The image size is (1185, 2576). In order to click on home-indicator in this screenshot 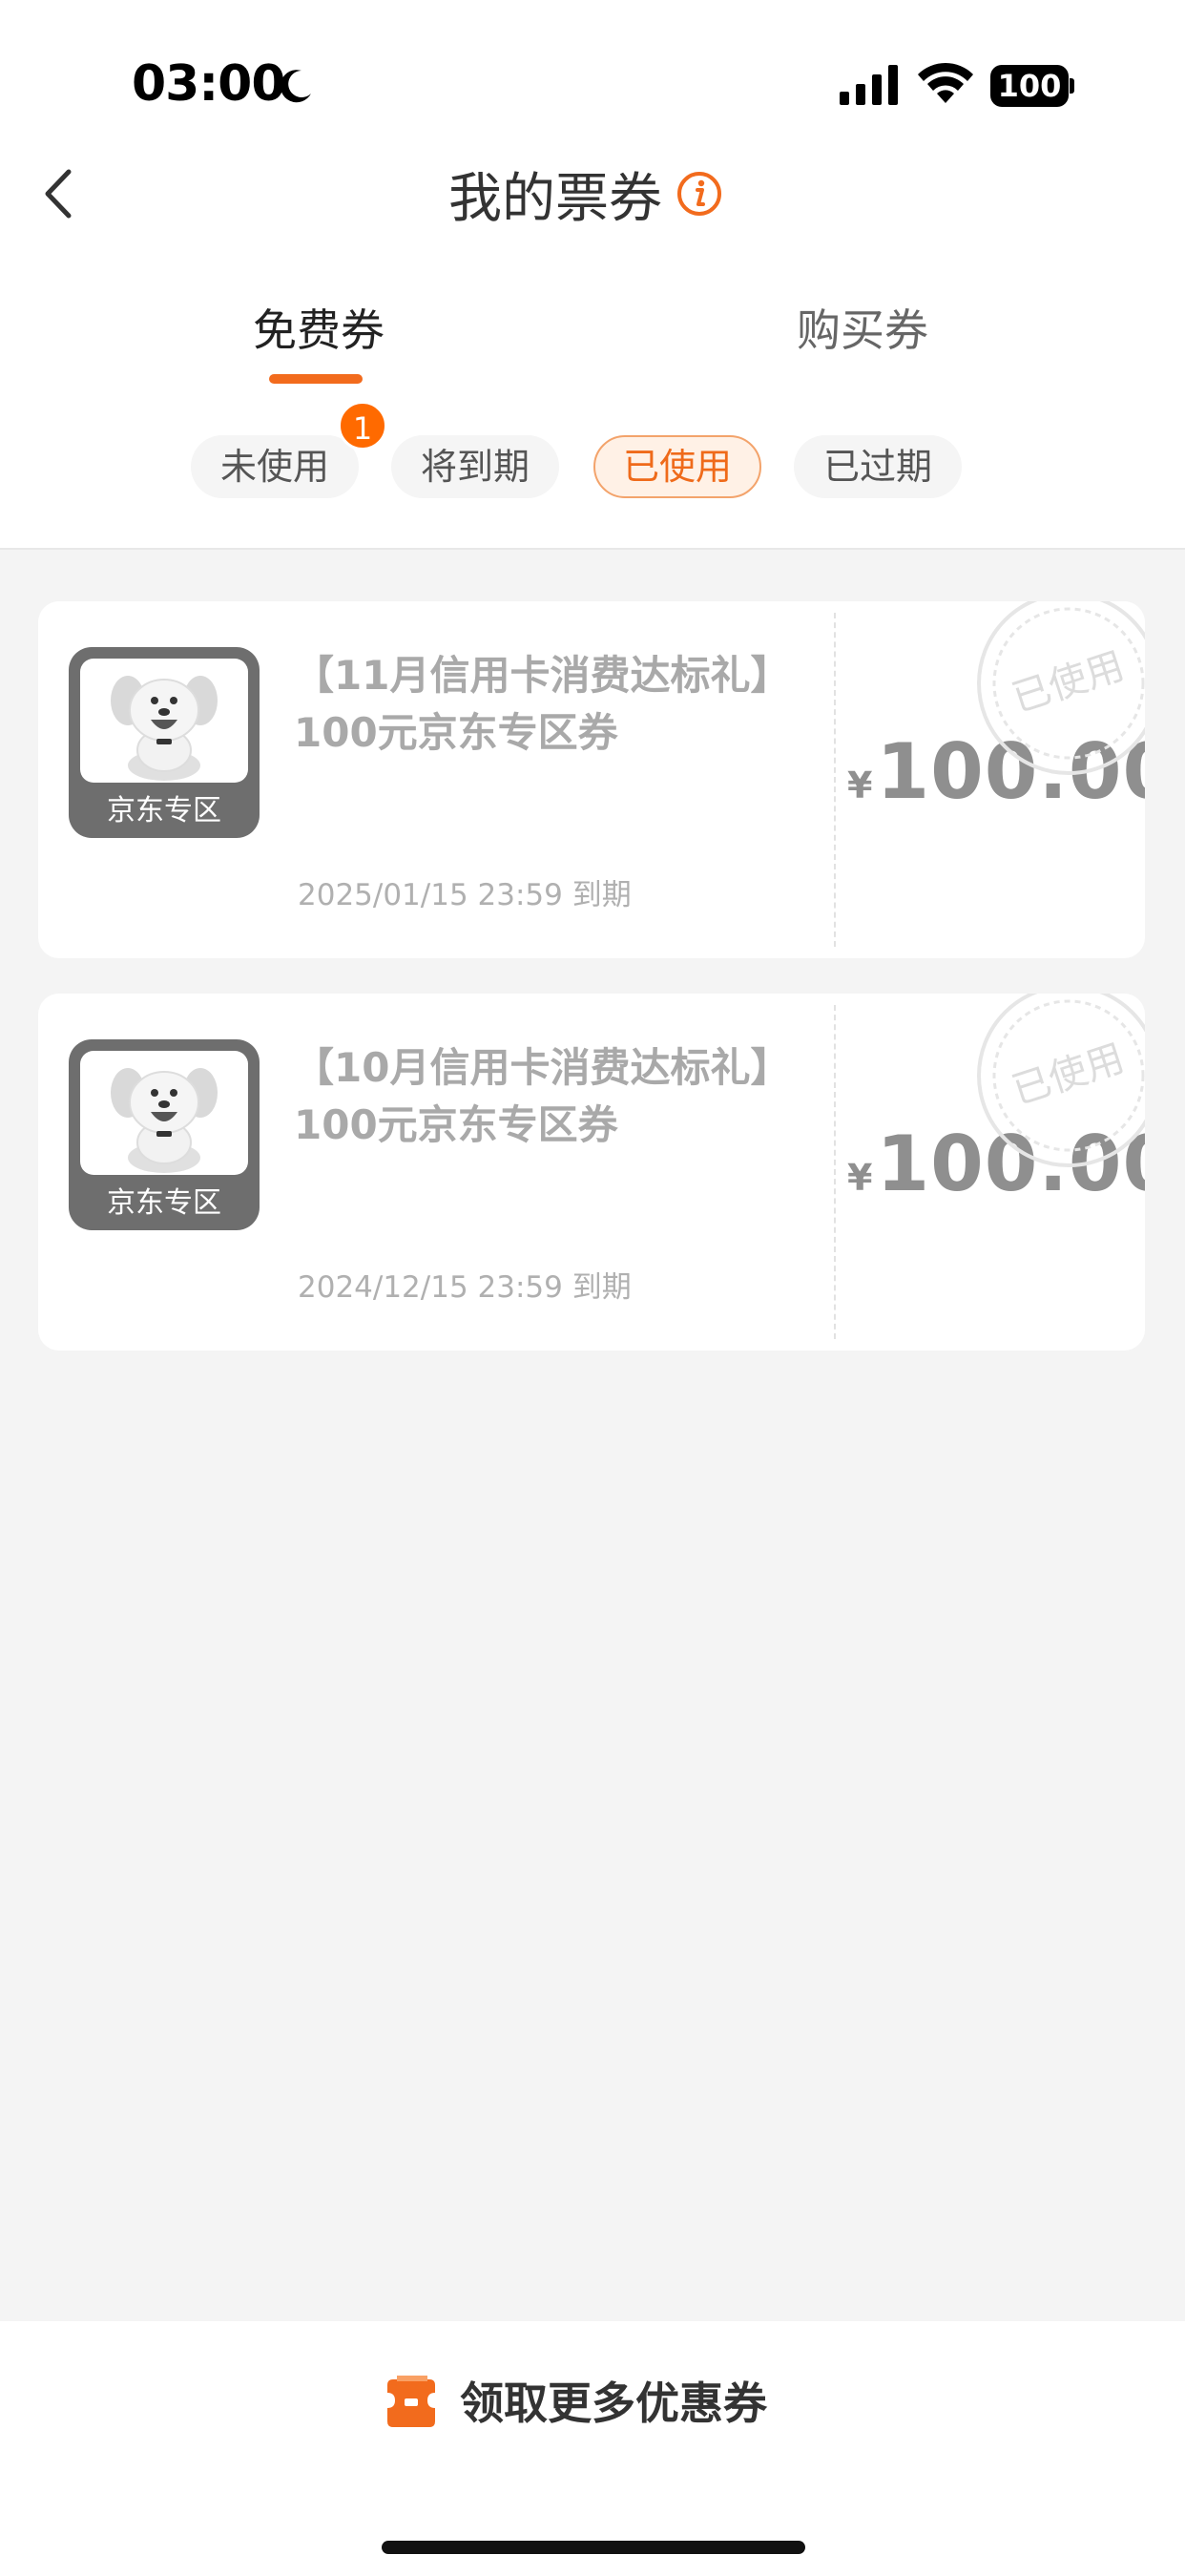, I will do `click(593, 2547)`.